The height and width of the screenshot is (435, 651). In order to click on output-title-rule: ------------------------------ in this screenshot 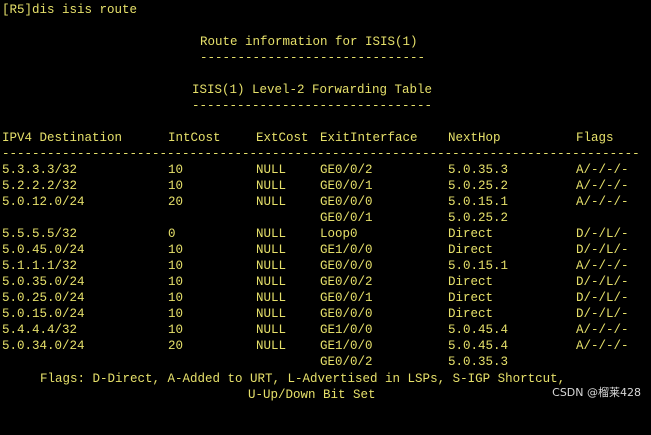, I will do `click(212, 58)`.